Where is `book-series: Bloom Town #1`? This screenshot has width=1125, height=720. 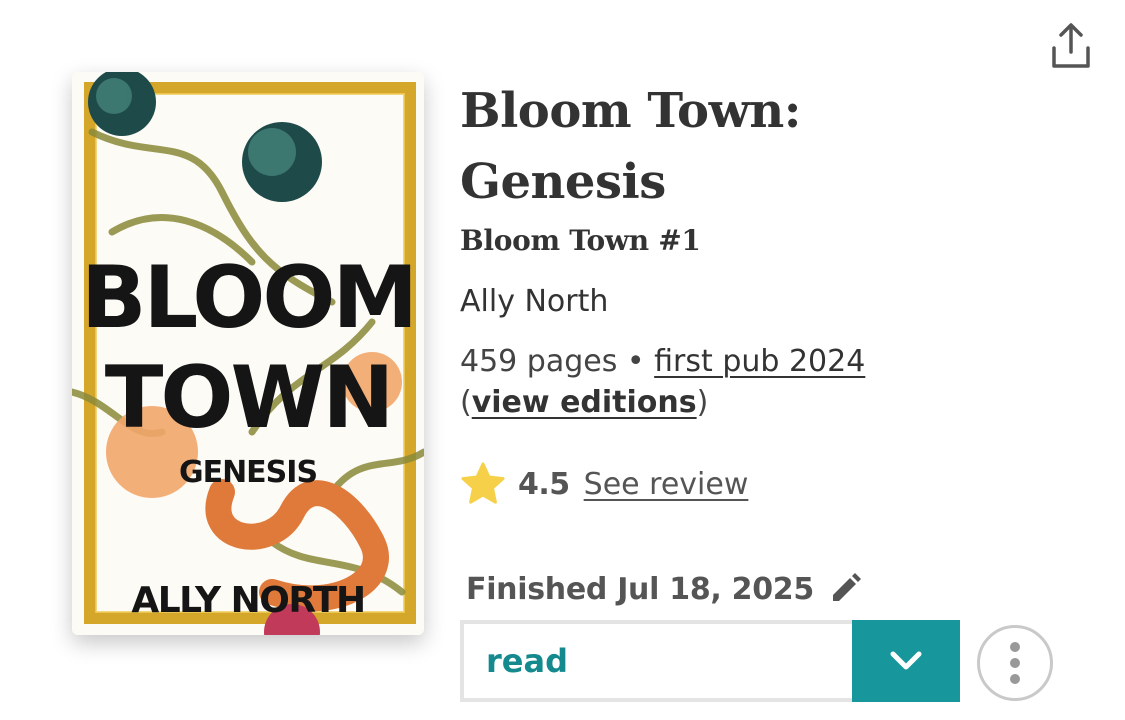
book-series: Bloom Town #1 is located at coordinates (580, 241).